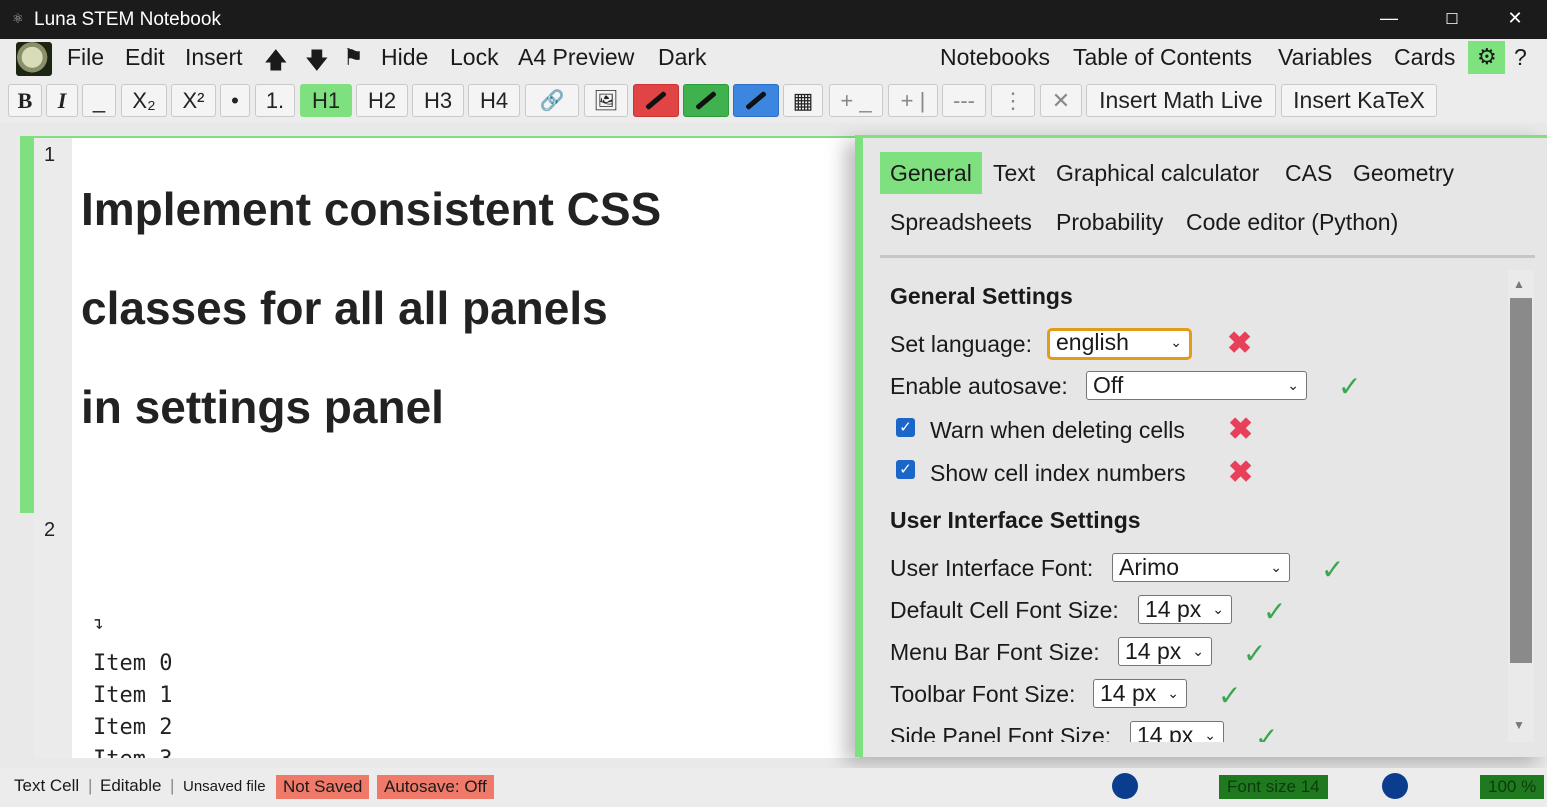 The height and width of the screenshot is (807, 1547). What do you see at coordinates (99, 100) in the screenshot?
I see `underline-button: _` at bounding box center [99, 100].